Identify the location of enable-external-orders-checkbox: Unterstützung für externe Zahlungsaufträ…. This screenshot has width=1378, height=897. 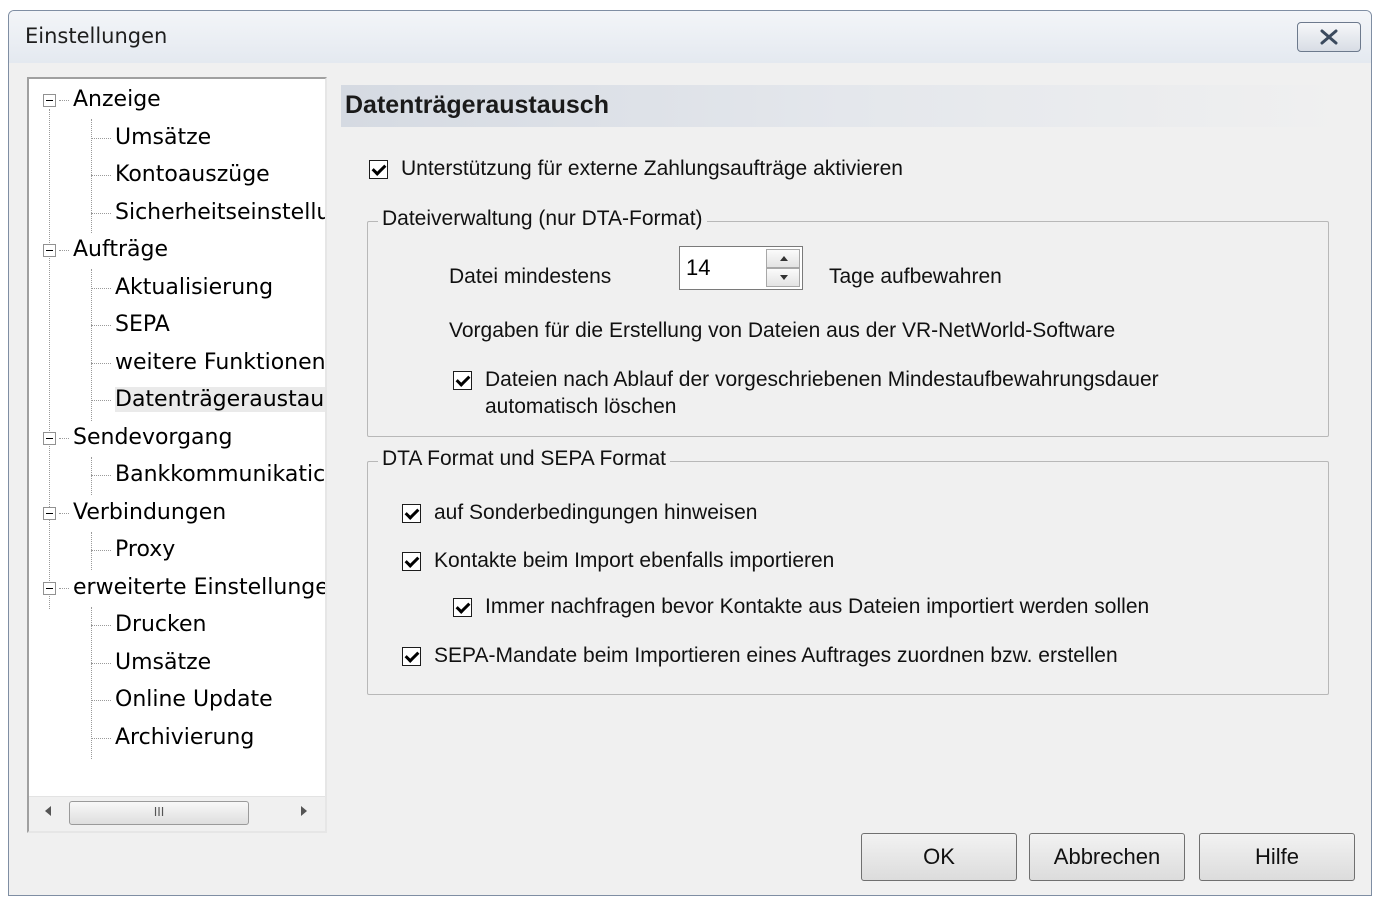
(636, 169).